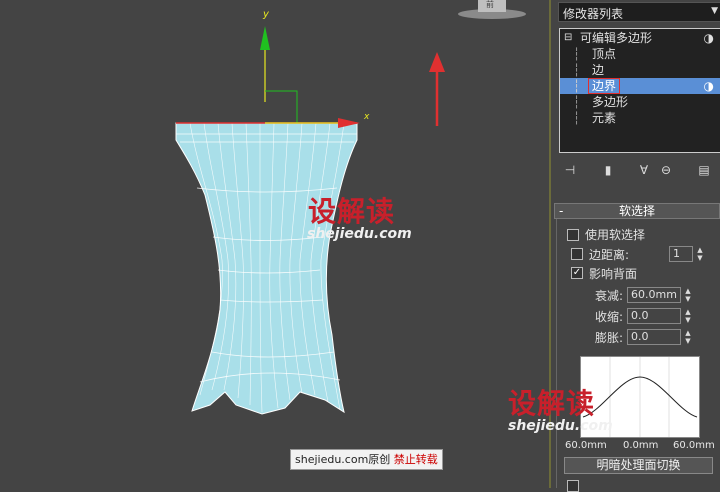  I want to click on lock-soft-selection-checkbox, so click(573, 486).